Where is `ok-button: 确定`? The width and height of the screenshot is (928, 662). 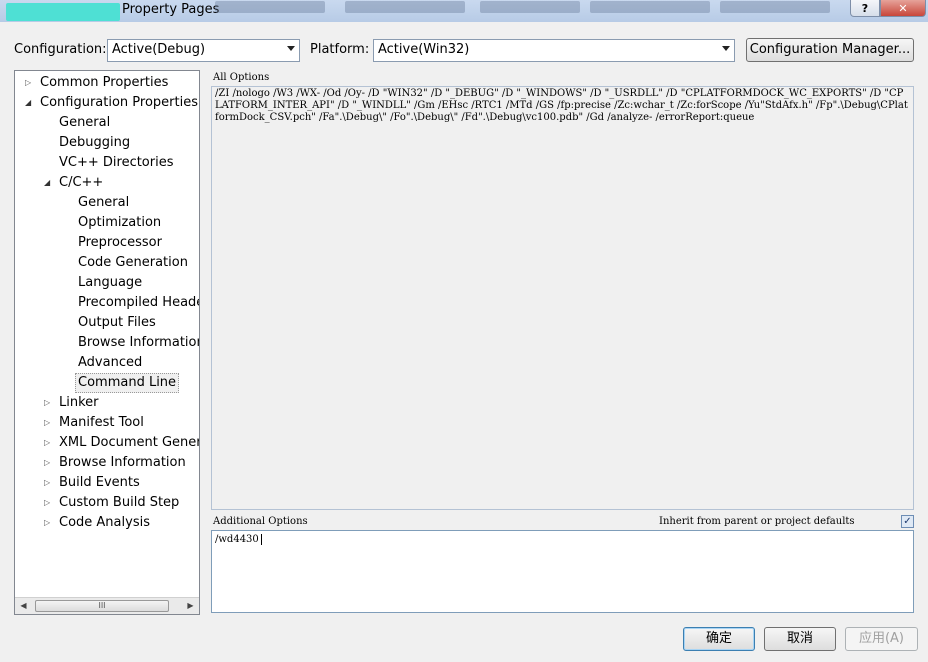 ok-button: 确定 is located at coordinates (719, 639).